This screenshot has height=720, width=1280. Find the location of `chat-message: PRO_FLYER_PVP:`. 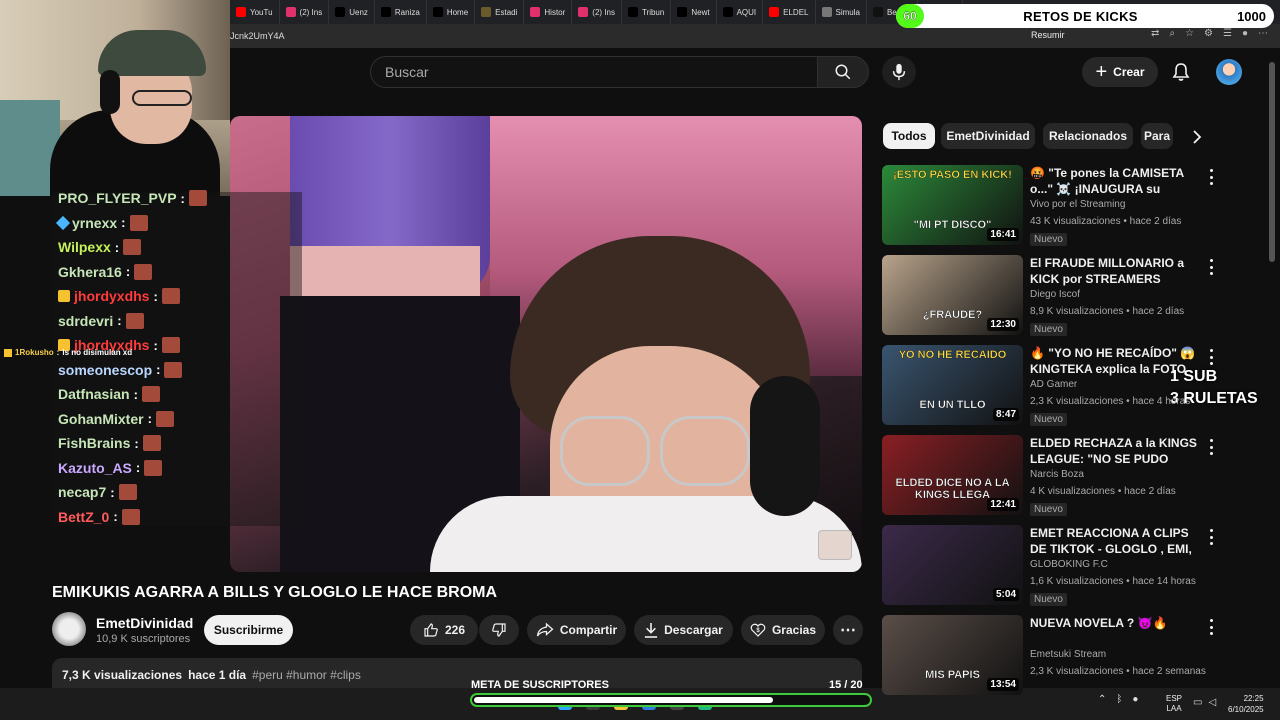

chat-message: PRO_FLYER_PVP: is located at coordinates (132, 198).